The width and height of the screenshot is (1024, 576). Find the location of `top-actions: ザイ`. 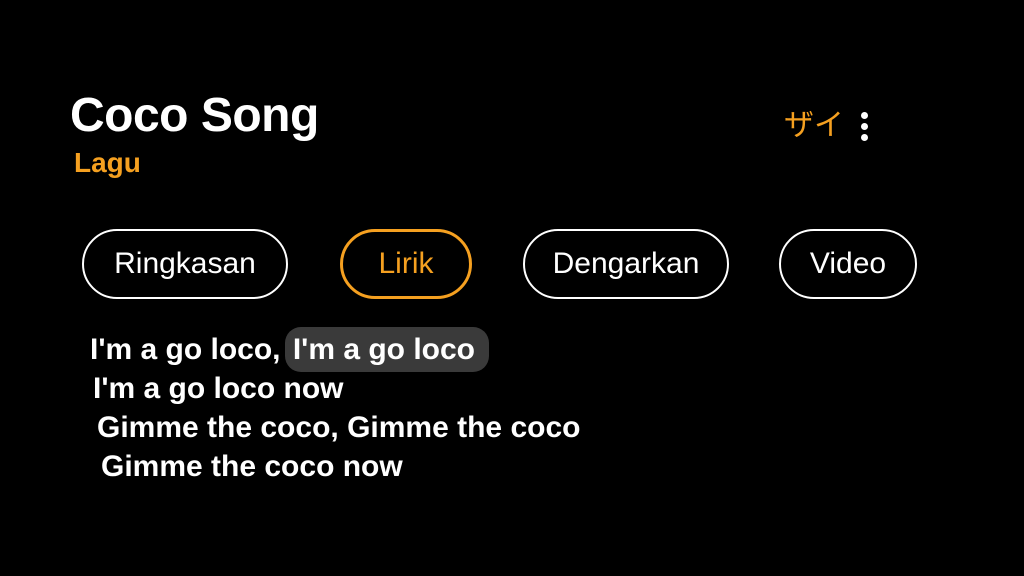

top-actions: ザイ is located at coordinates (827, 126).